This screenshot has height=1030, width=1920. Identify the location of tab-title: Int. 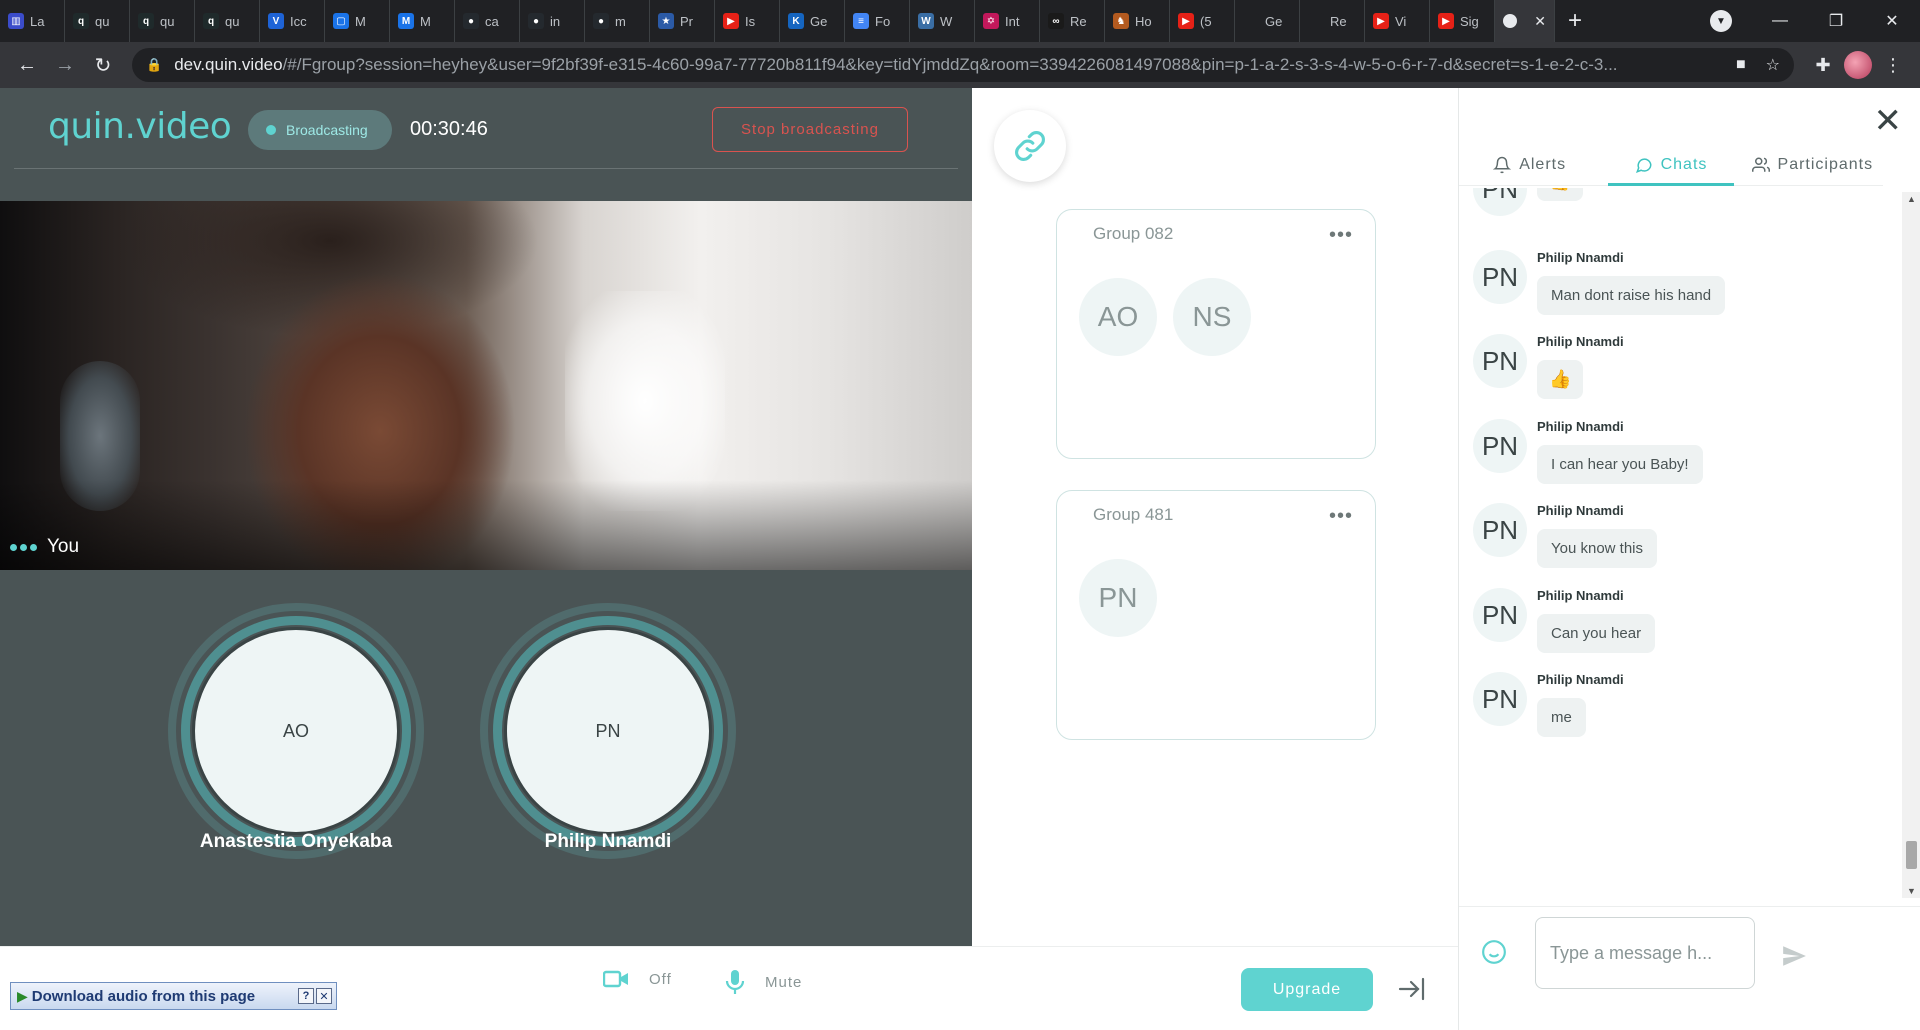
(1012, 21).